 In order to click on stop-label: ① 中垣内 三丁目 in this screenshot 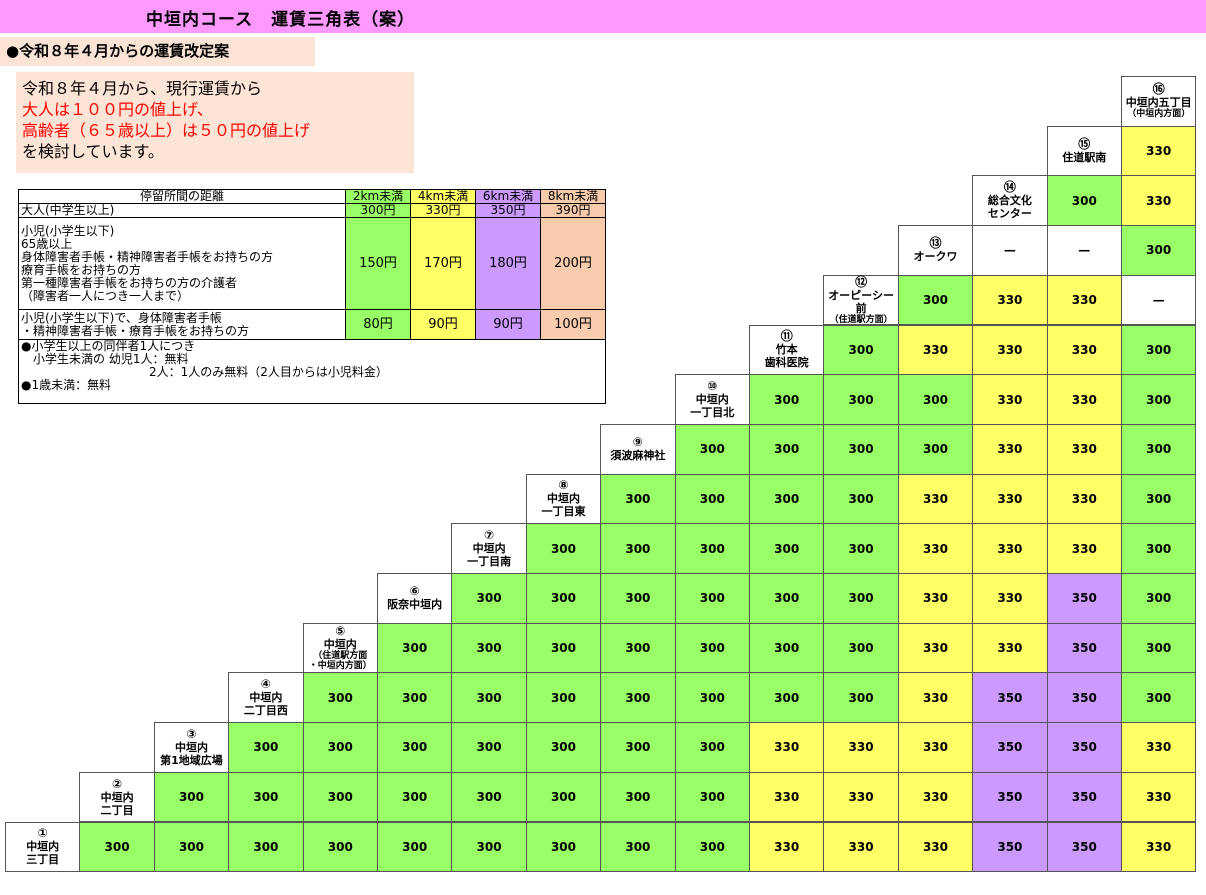, I will do `click(43, 847)`.